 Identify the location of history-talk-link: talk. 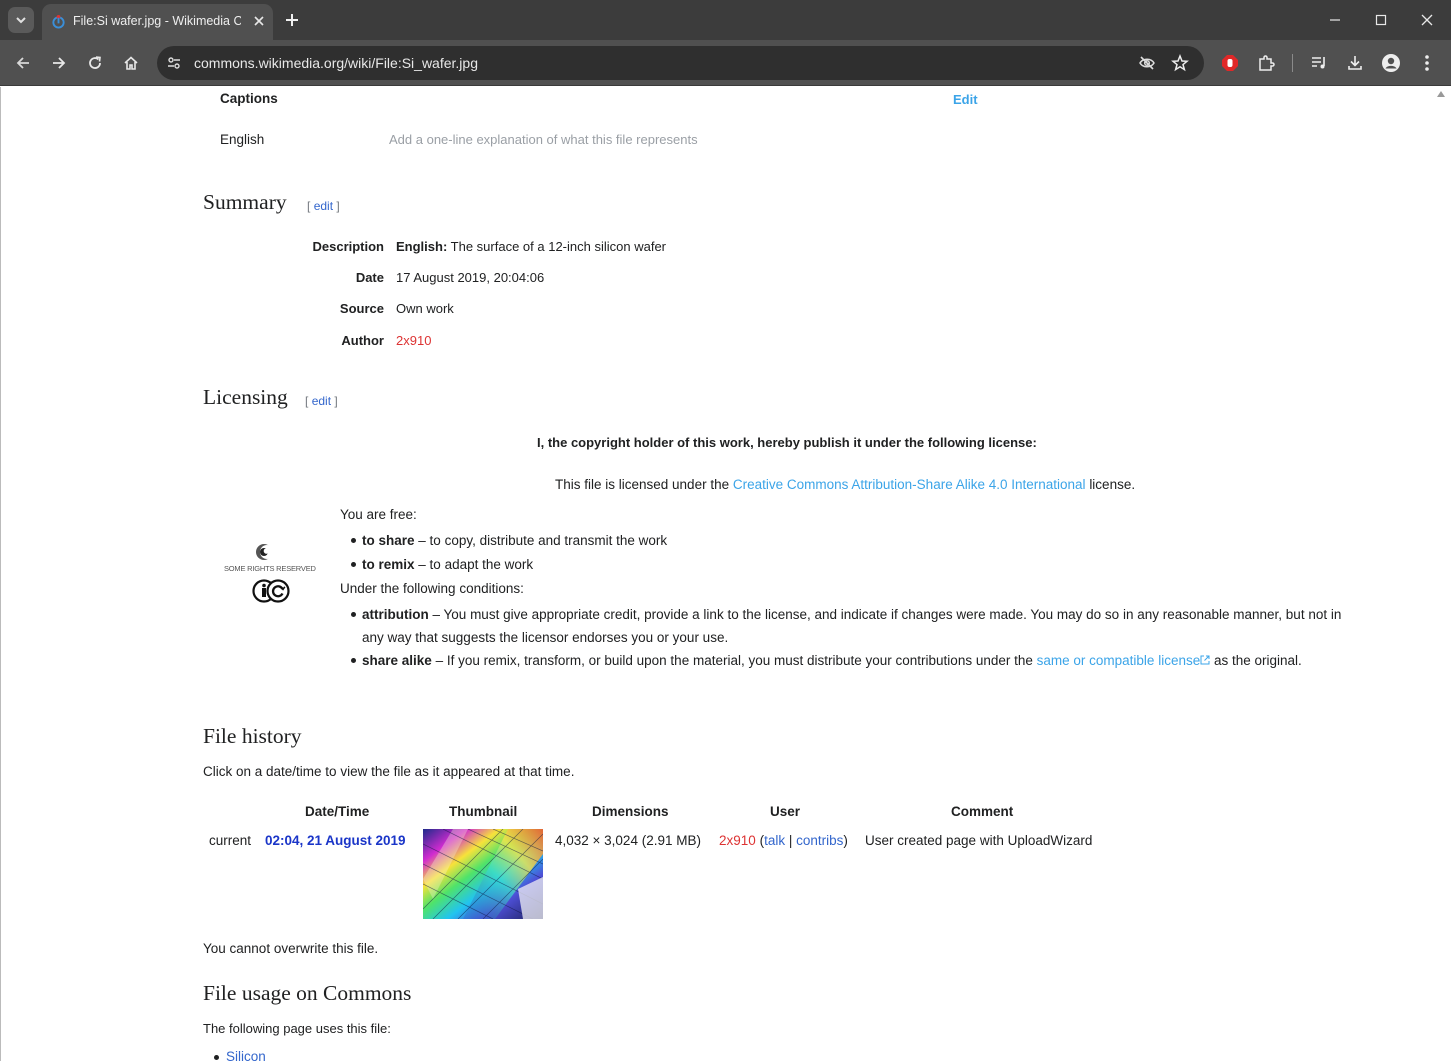
(774, 840).